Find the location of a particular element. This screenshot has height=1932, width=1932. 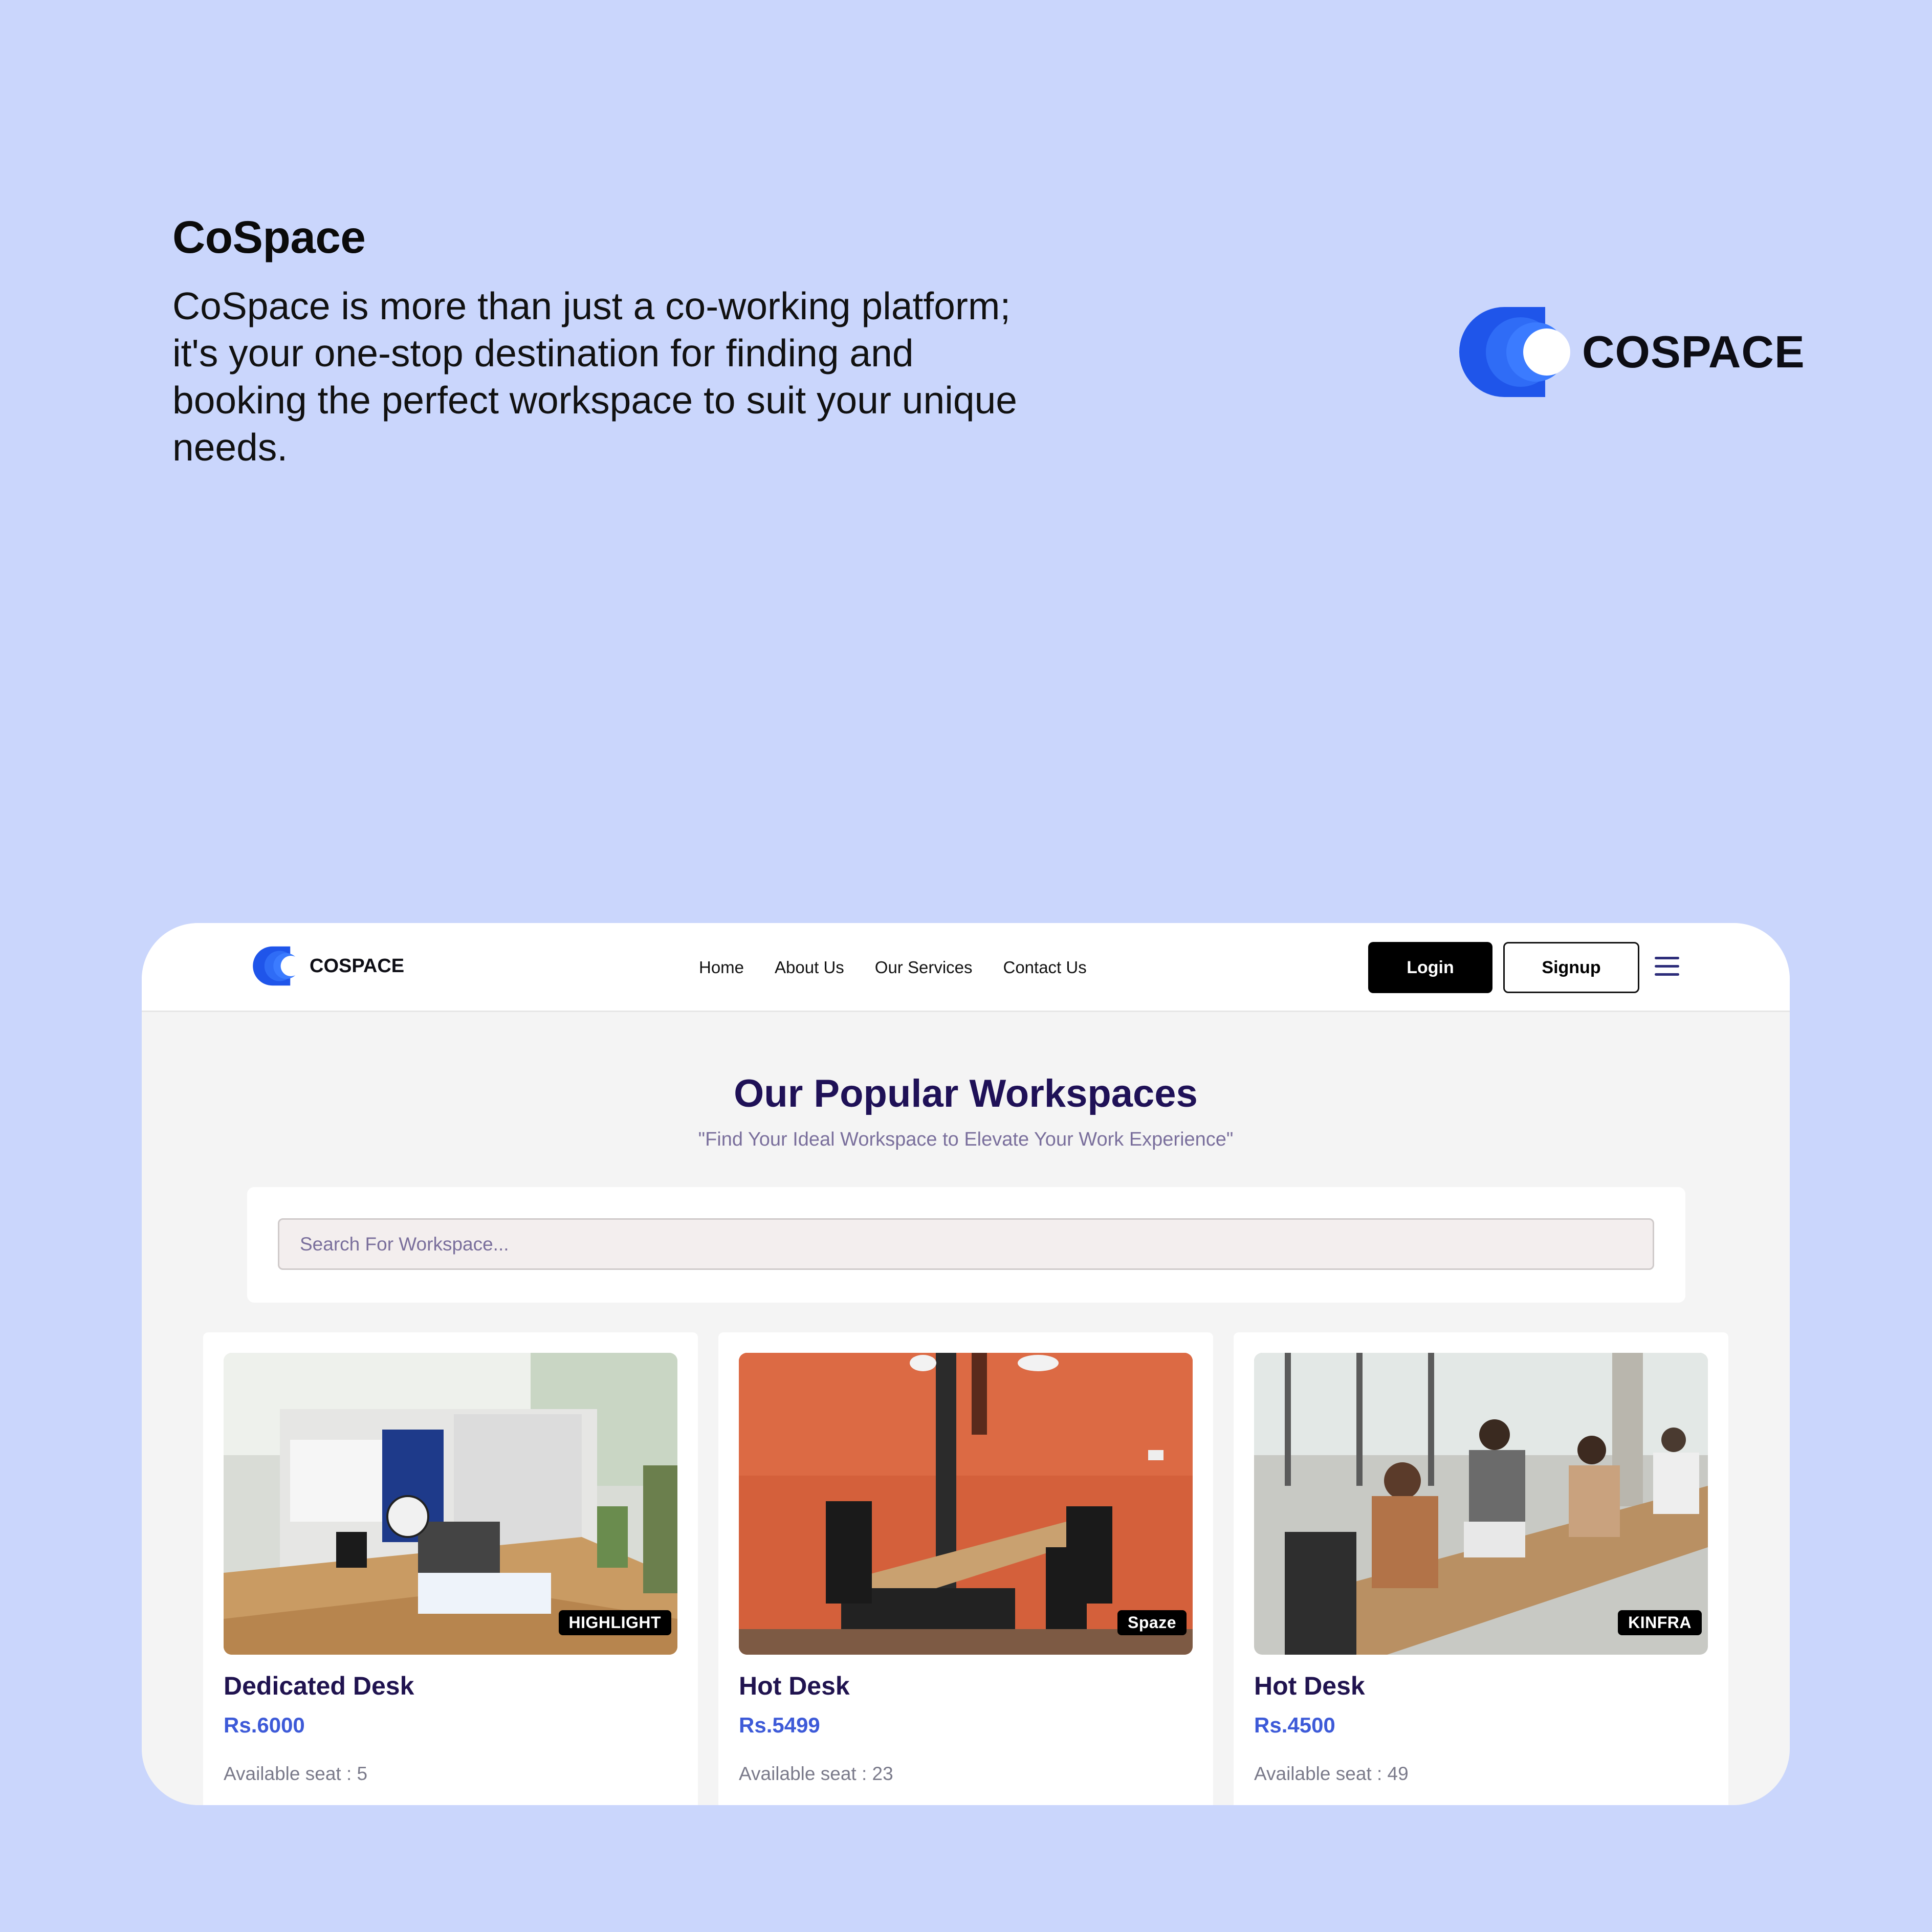

workspace-price: Rs.4500 is located at coordinates (1295, 1725).